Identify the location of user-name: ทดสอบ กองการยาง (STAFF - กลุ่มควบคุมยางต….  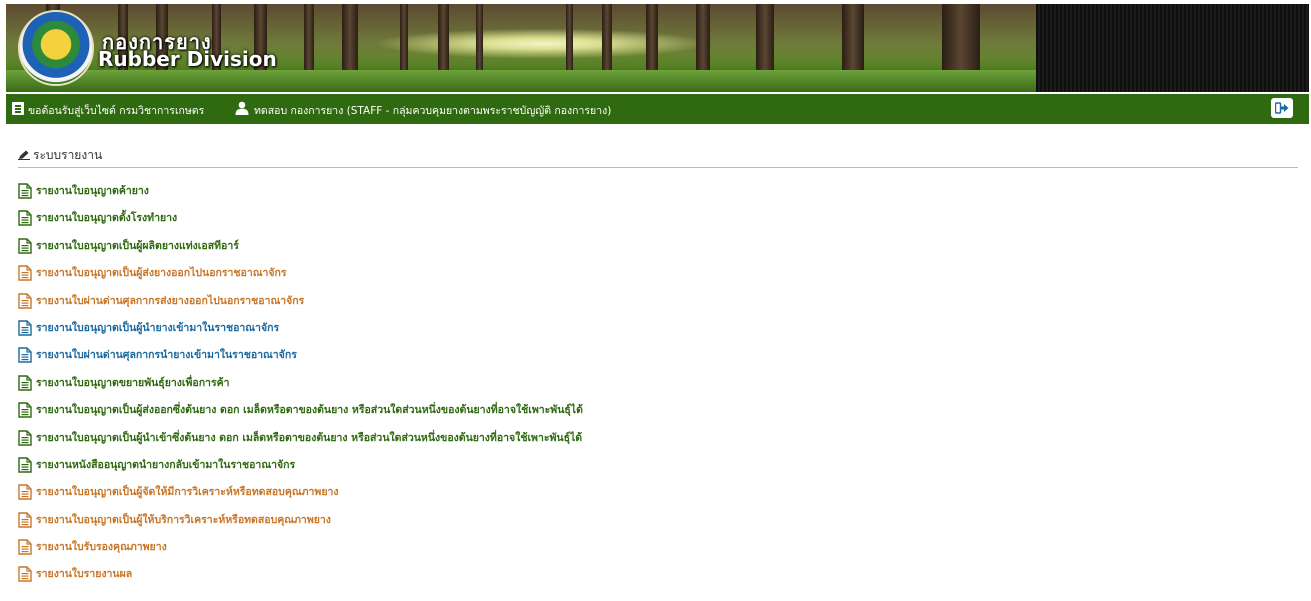
(433, 111).